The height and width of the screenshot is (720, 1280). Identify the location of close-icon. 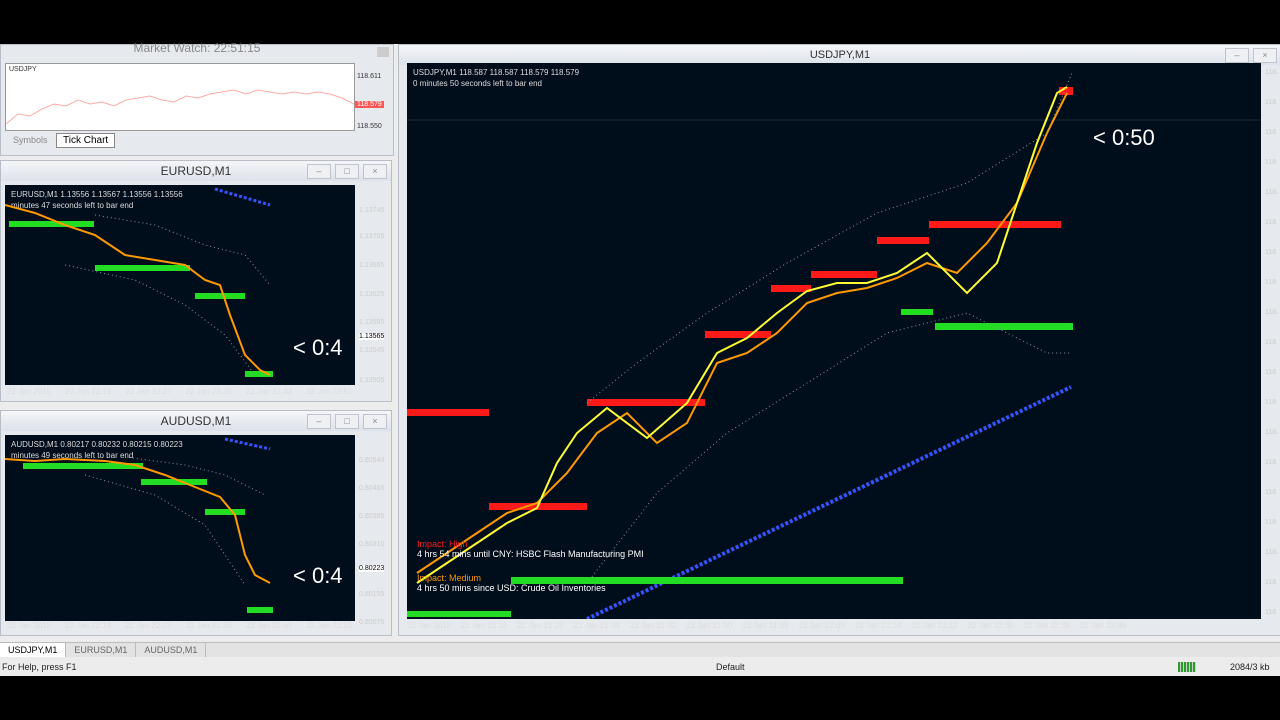
(383, 52).